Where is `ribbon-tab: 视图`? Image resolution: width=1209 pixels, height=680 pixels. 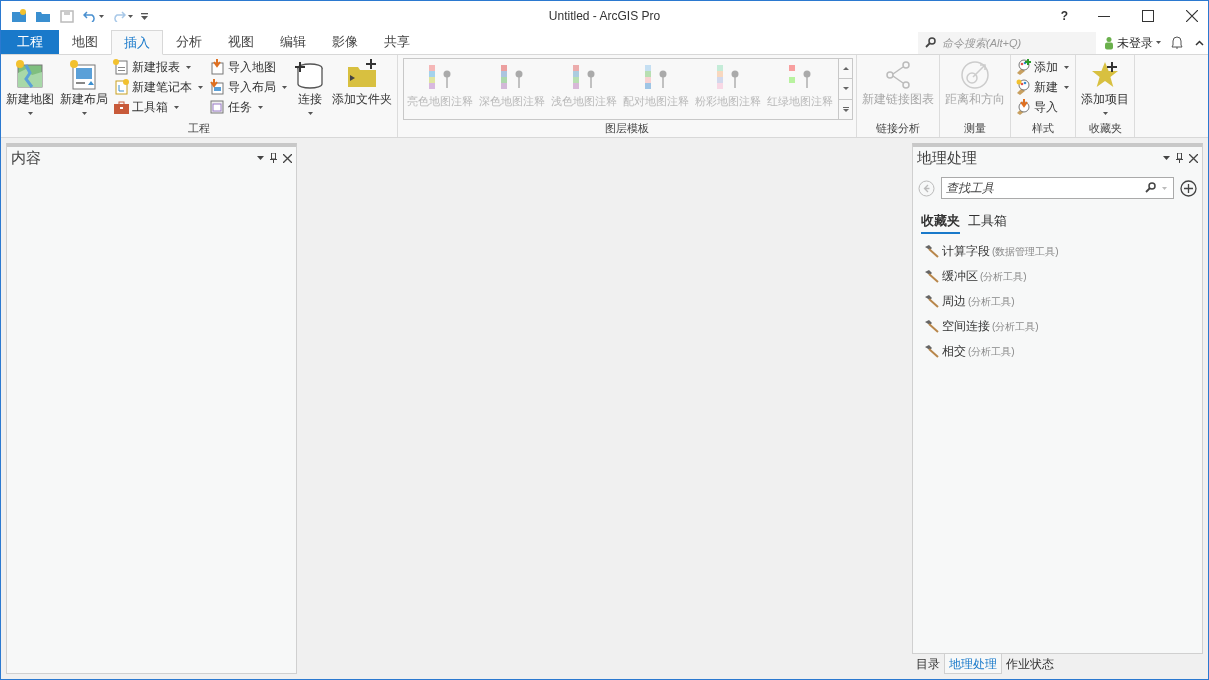
ribbon-tab: 视图 is located at coordinates (241, 42).